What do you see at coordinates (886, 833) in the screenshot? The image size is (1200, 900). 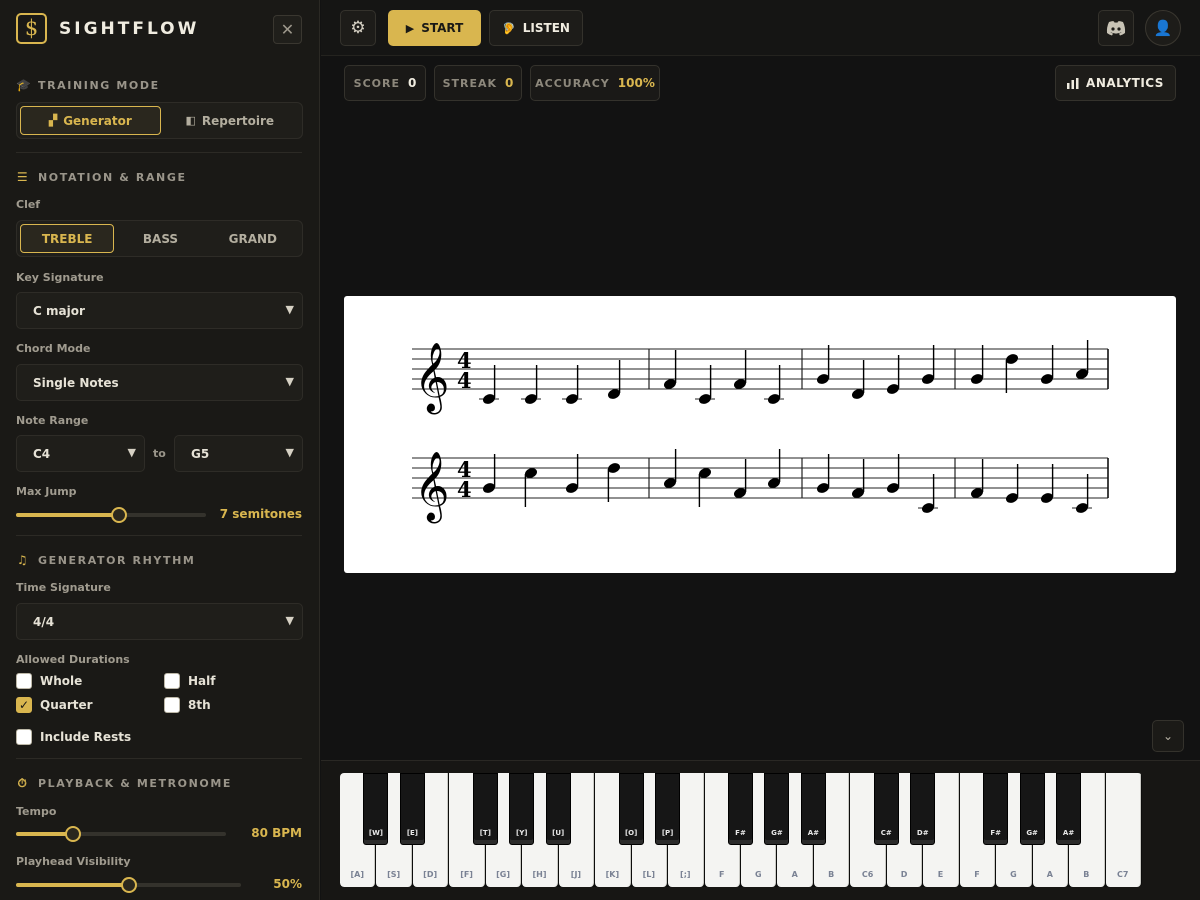 I see `key-label: C#` at bounding box center [886, 833].